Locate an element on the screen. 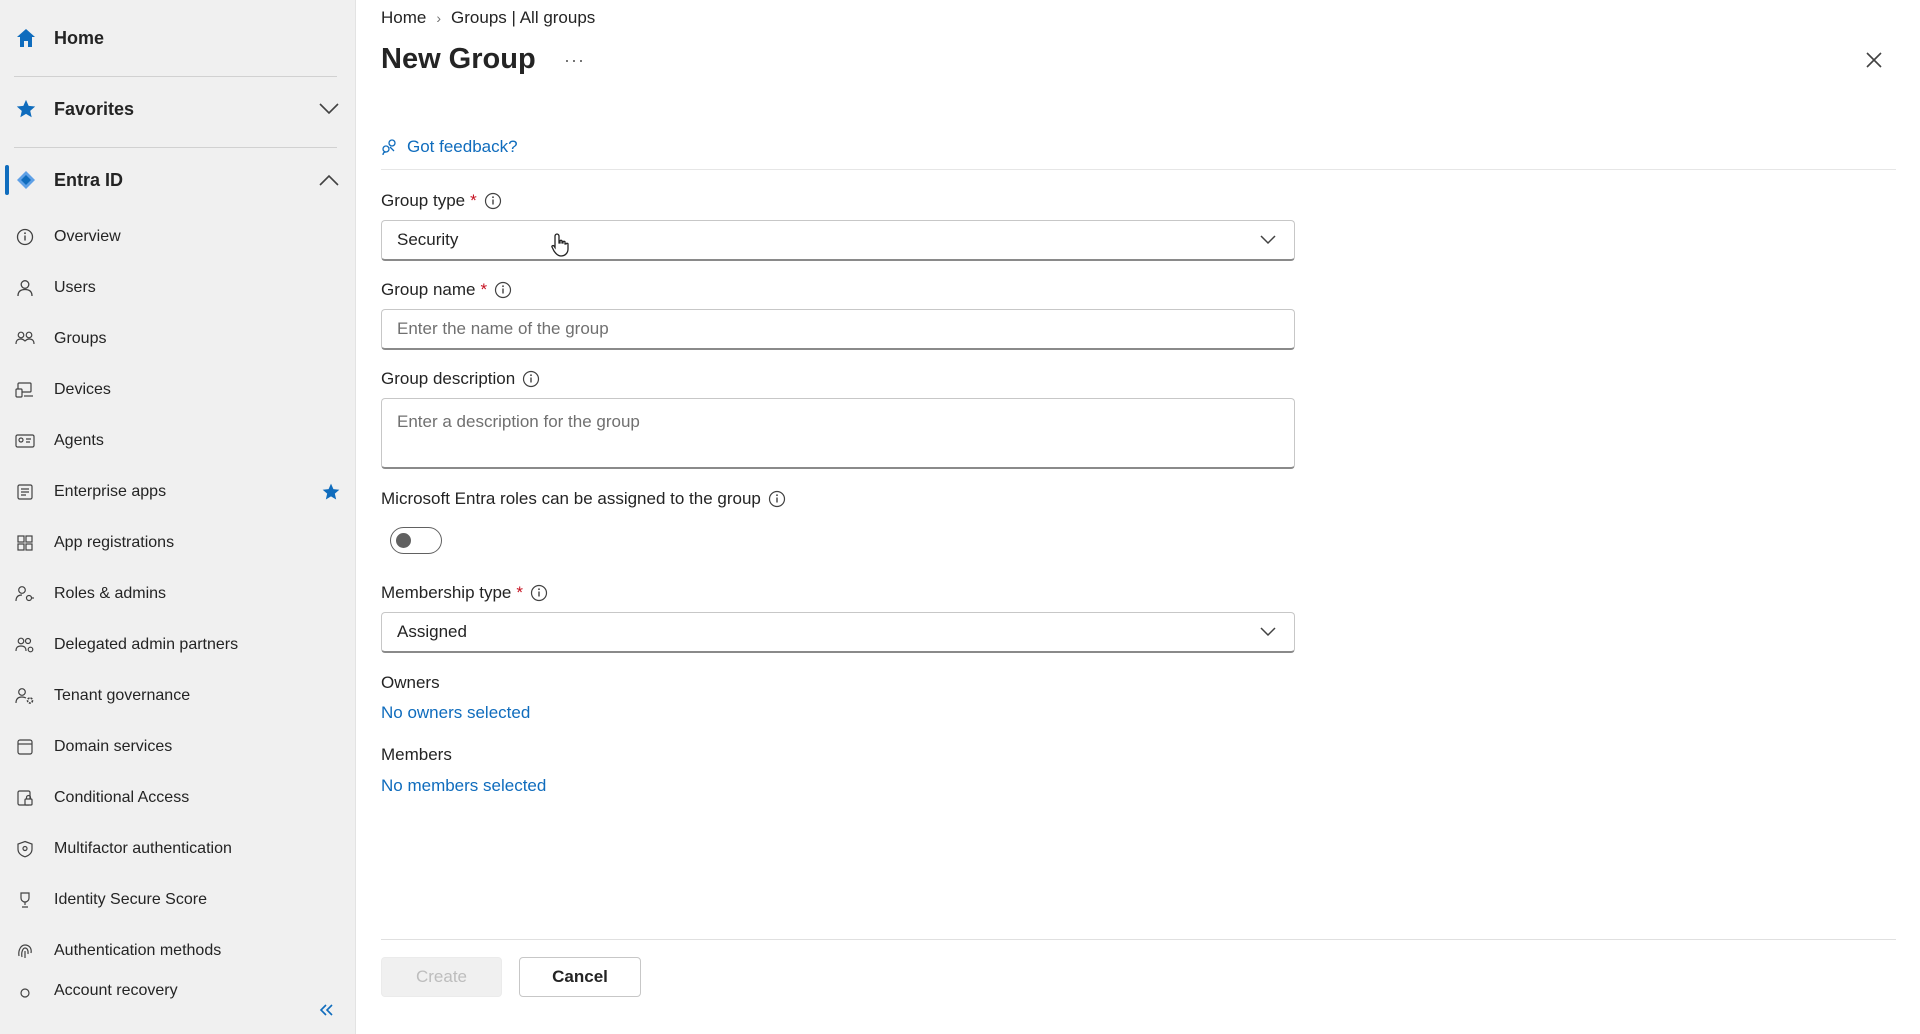 This screenshot has height=1034, width=1920. apps-icon is located at coordinates (25, 492).